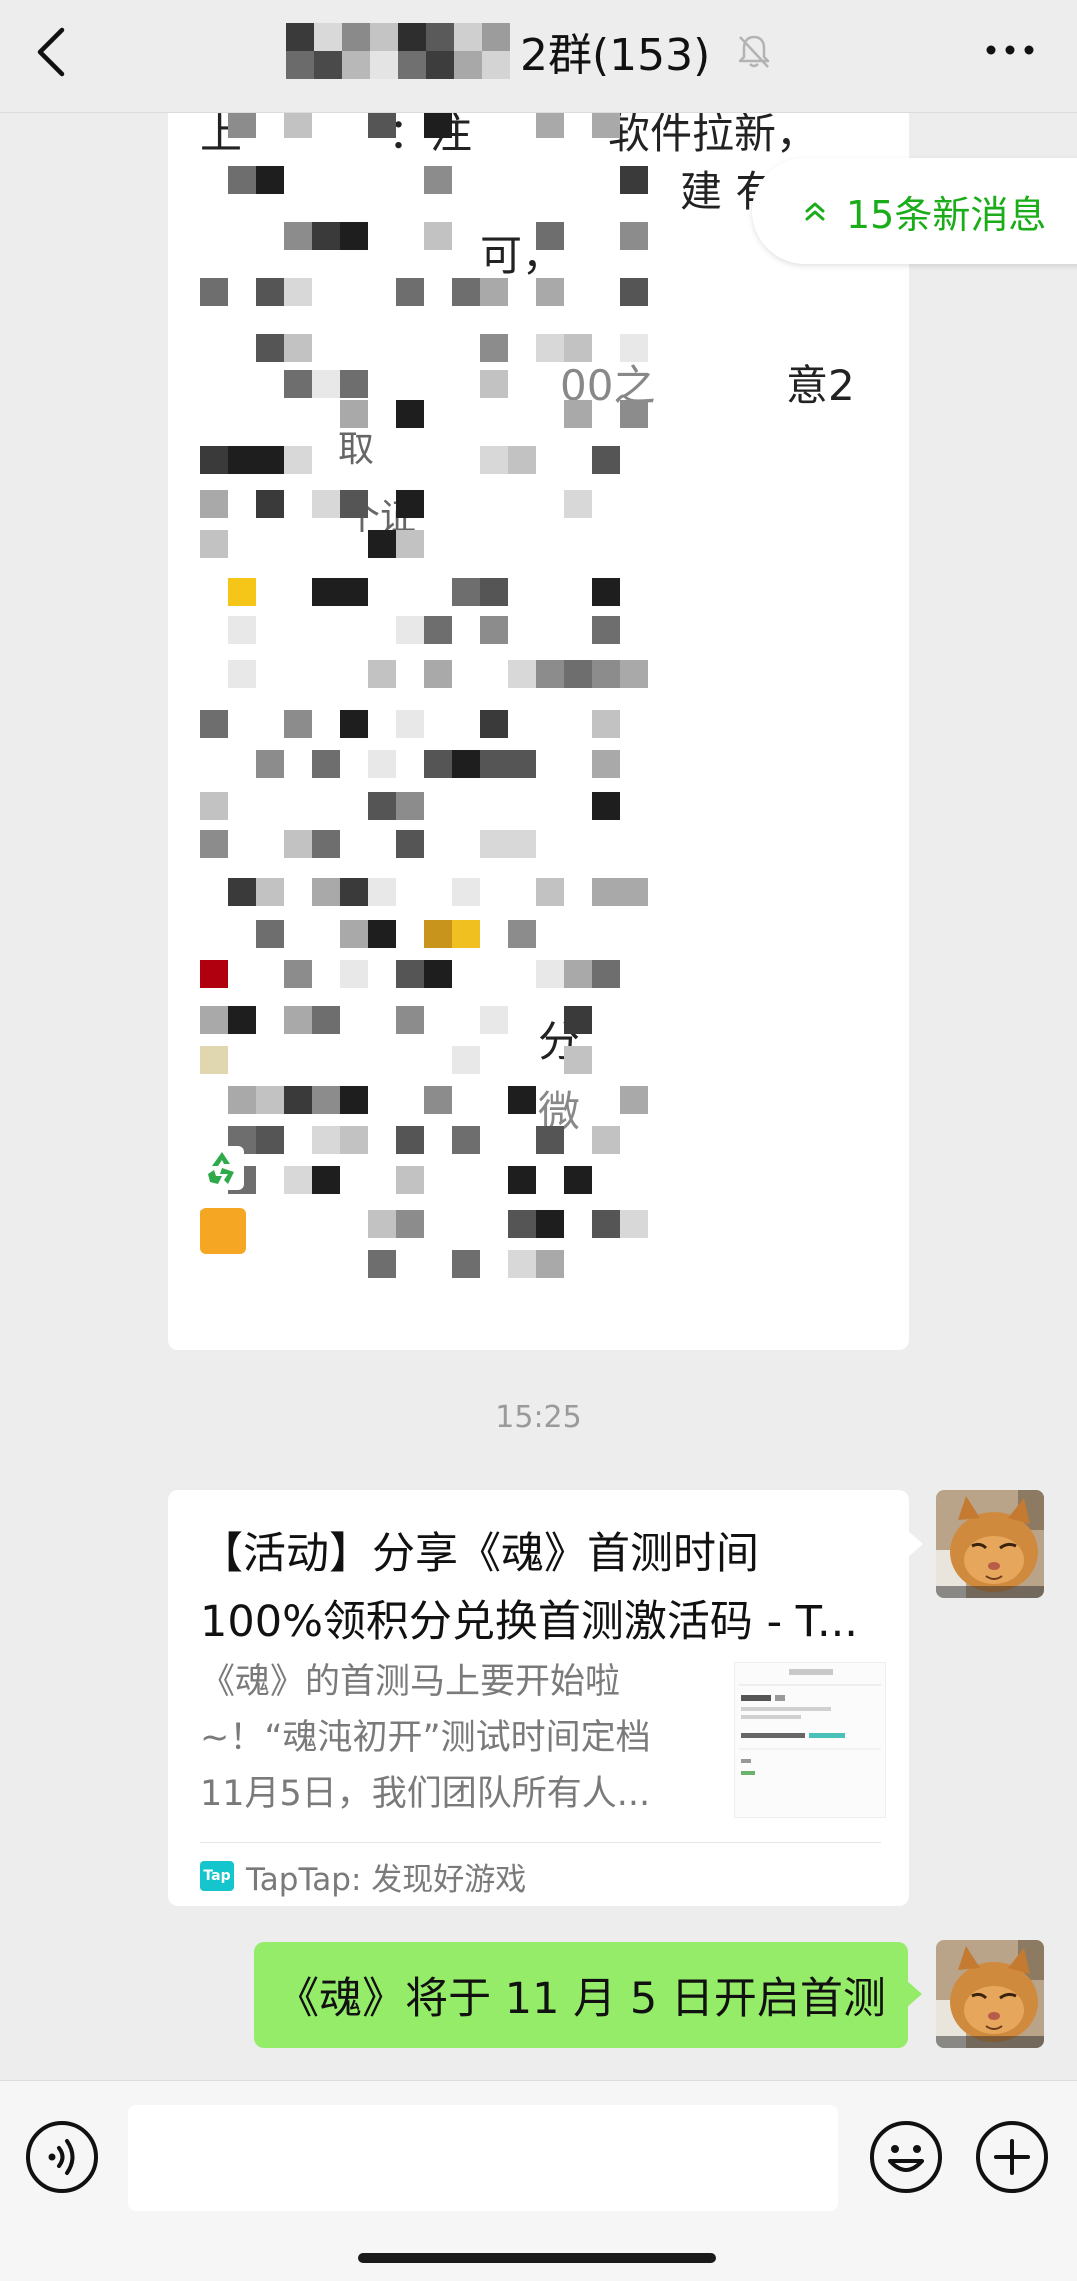 Image resolution: width=1077 pixels, height=2281 pixels. What do you see at coordinates (820, 385) in the screenshot?
I see `message-fragment: 意2` at bounding box center [820, 385].